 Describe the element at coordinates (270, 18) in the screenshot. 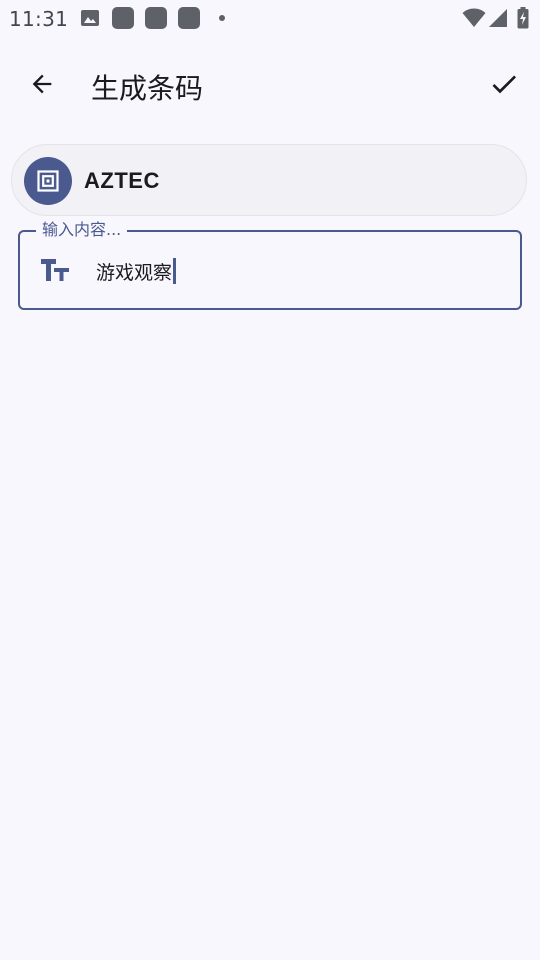

I see `status-bar: 11:31` at that location.